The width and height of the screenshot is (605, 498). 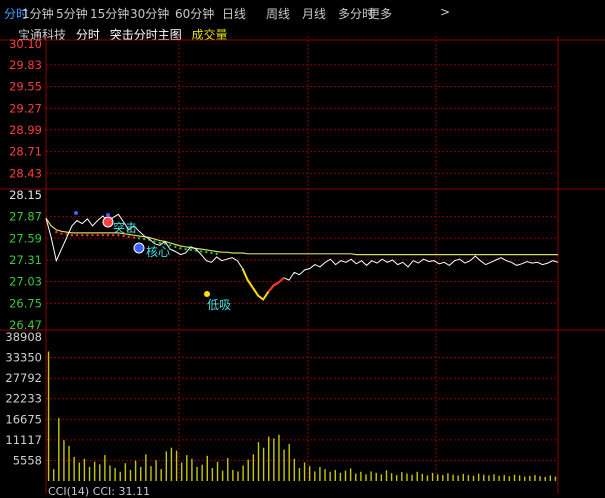 I want to click on volume-tick-4: 16675, so click(x=23, y=419).